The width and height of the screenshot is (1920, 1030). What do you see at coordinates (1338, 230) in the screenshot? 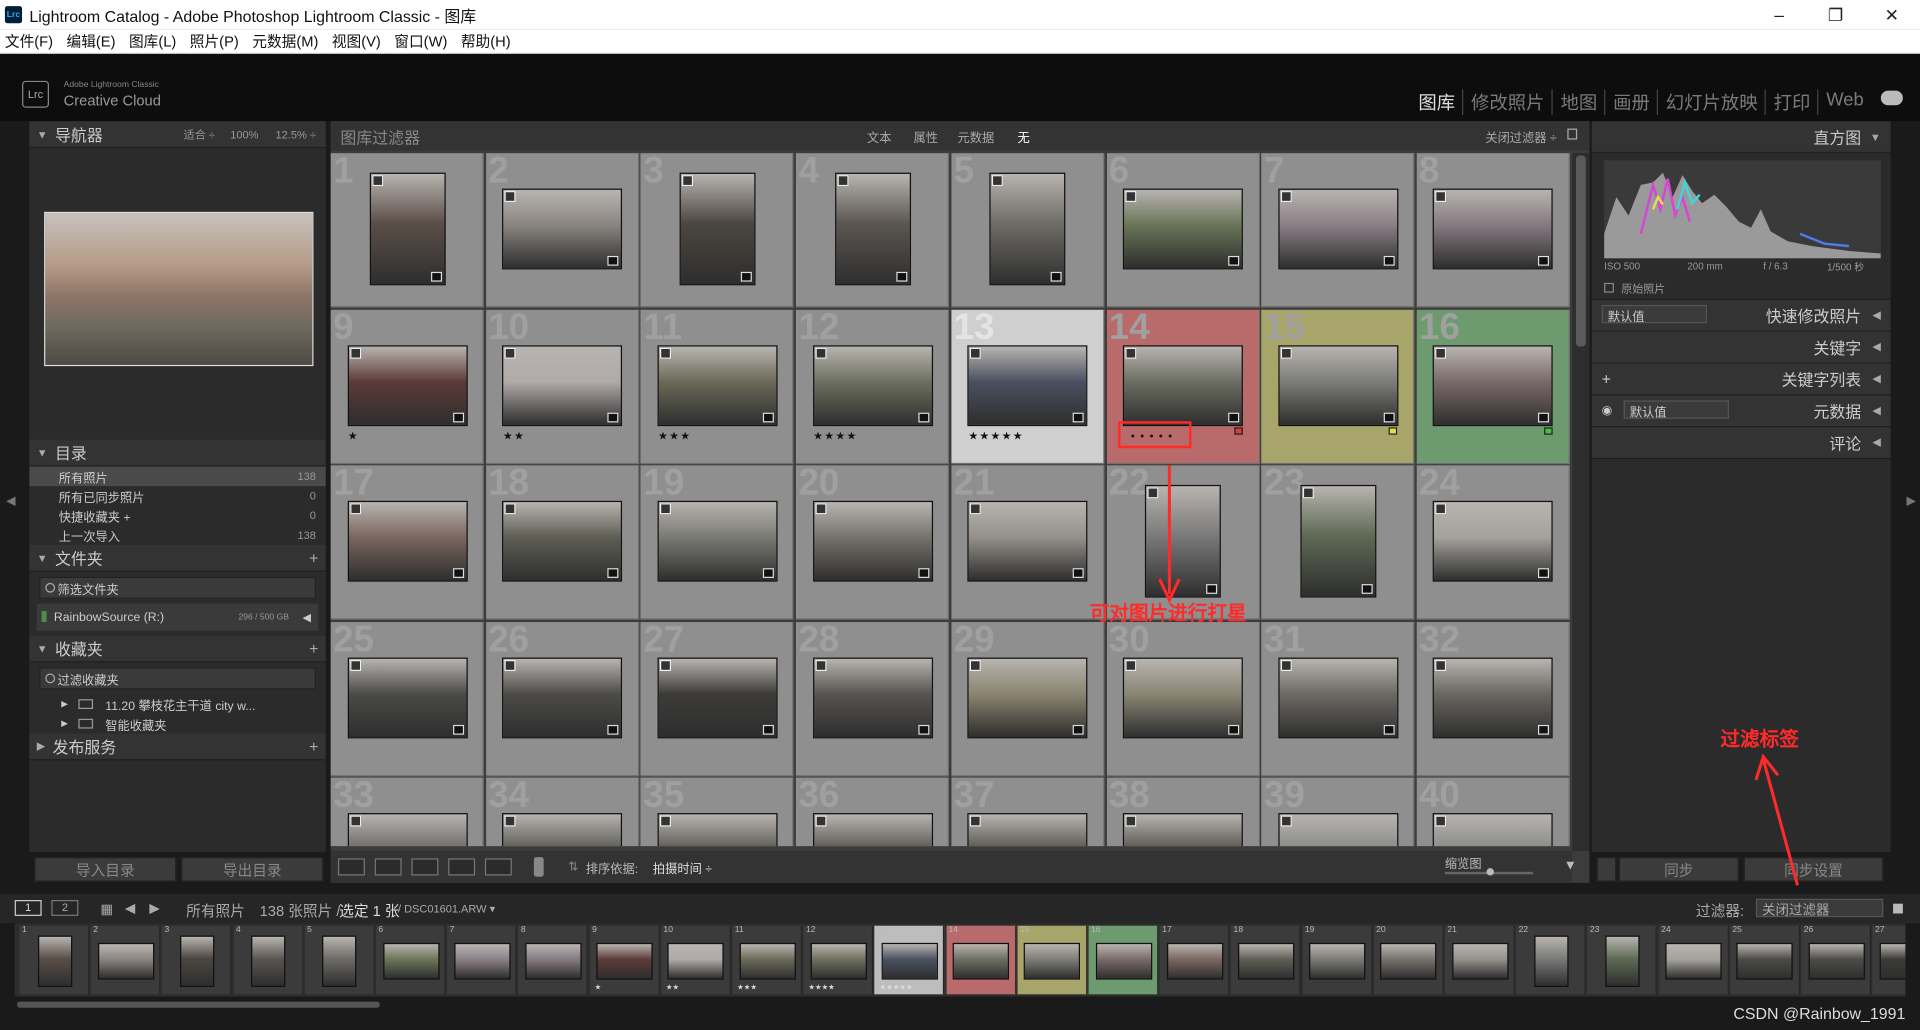
I see `grid-cell: 7` at bounding box center [1338, 230].